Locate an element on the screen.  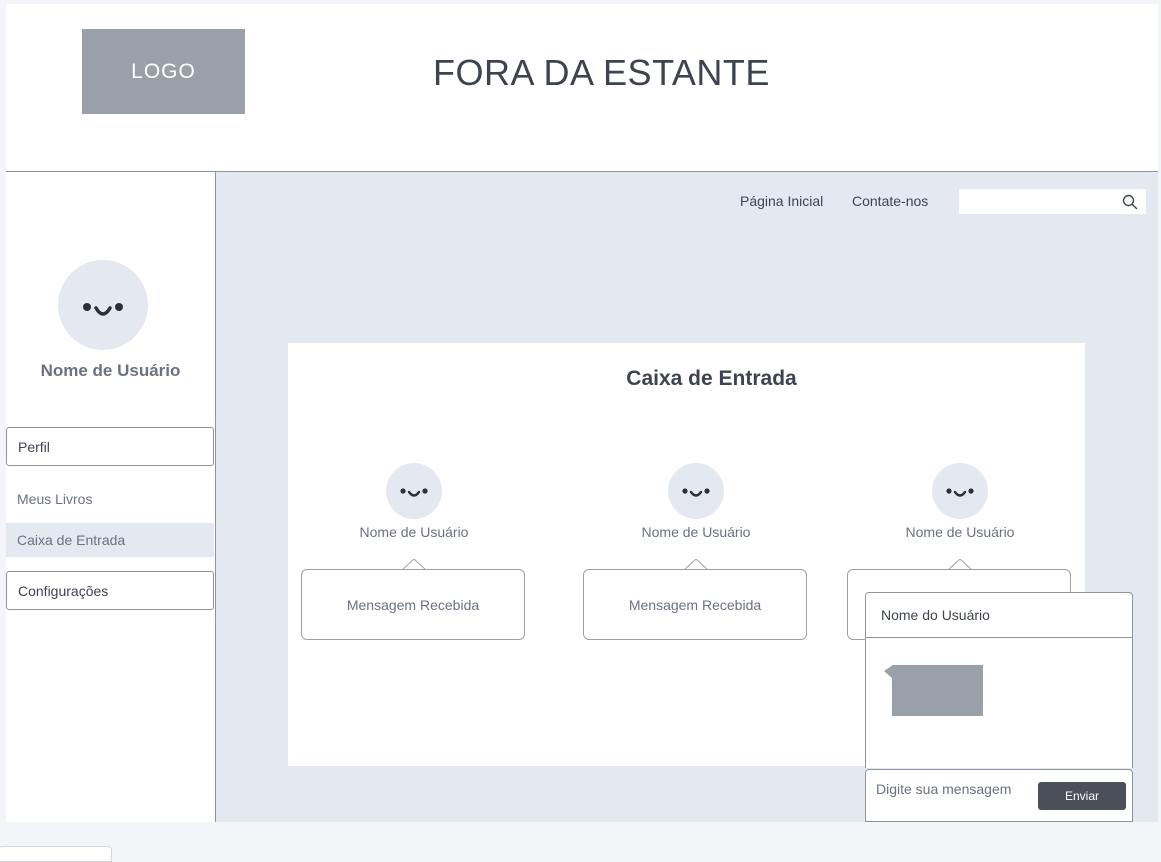
chat-message-input is located at coordinates (956, 789).